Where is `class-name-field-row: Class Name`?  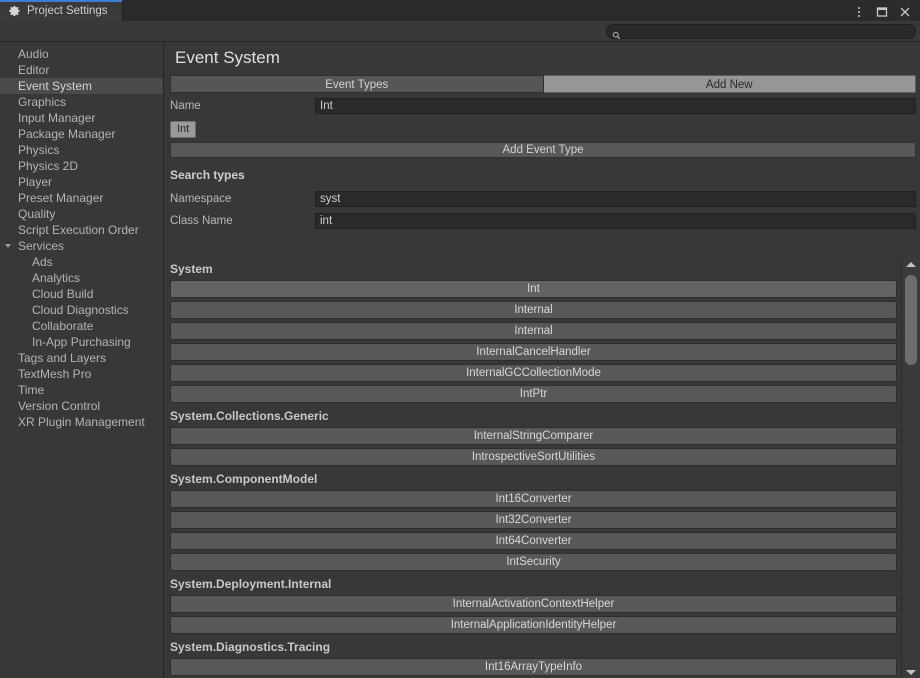
class-name-field-row: Class Name is located at coordinates (542, 220).